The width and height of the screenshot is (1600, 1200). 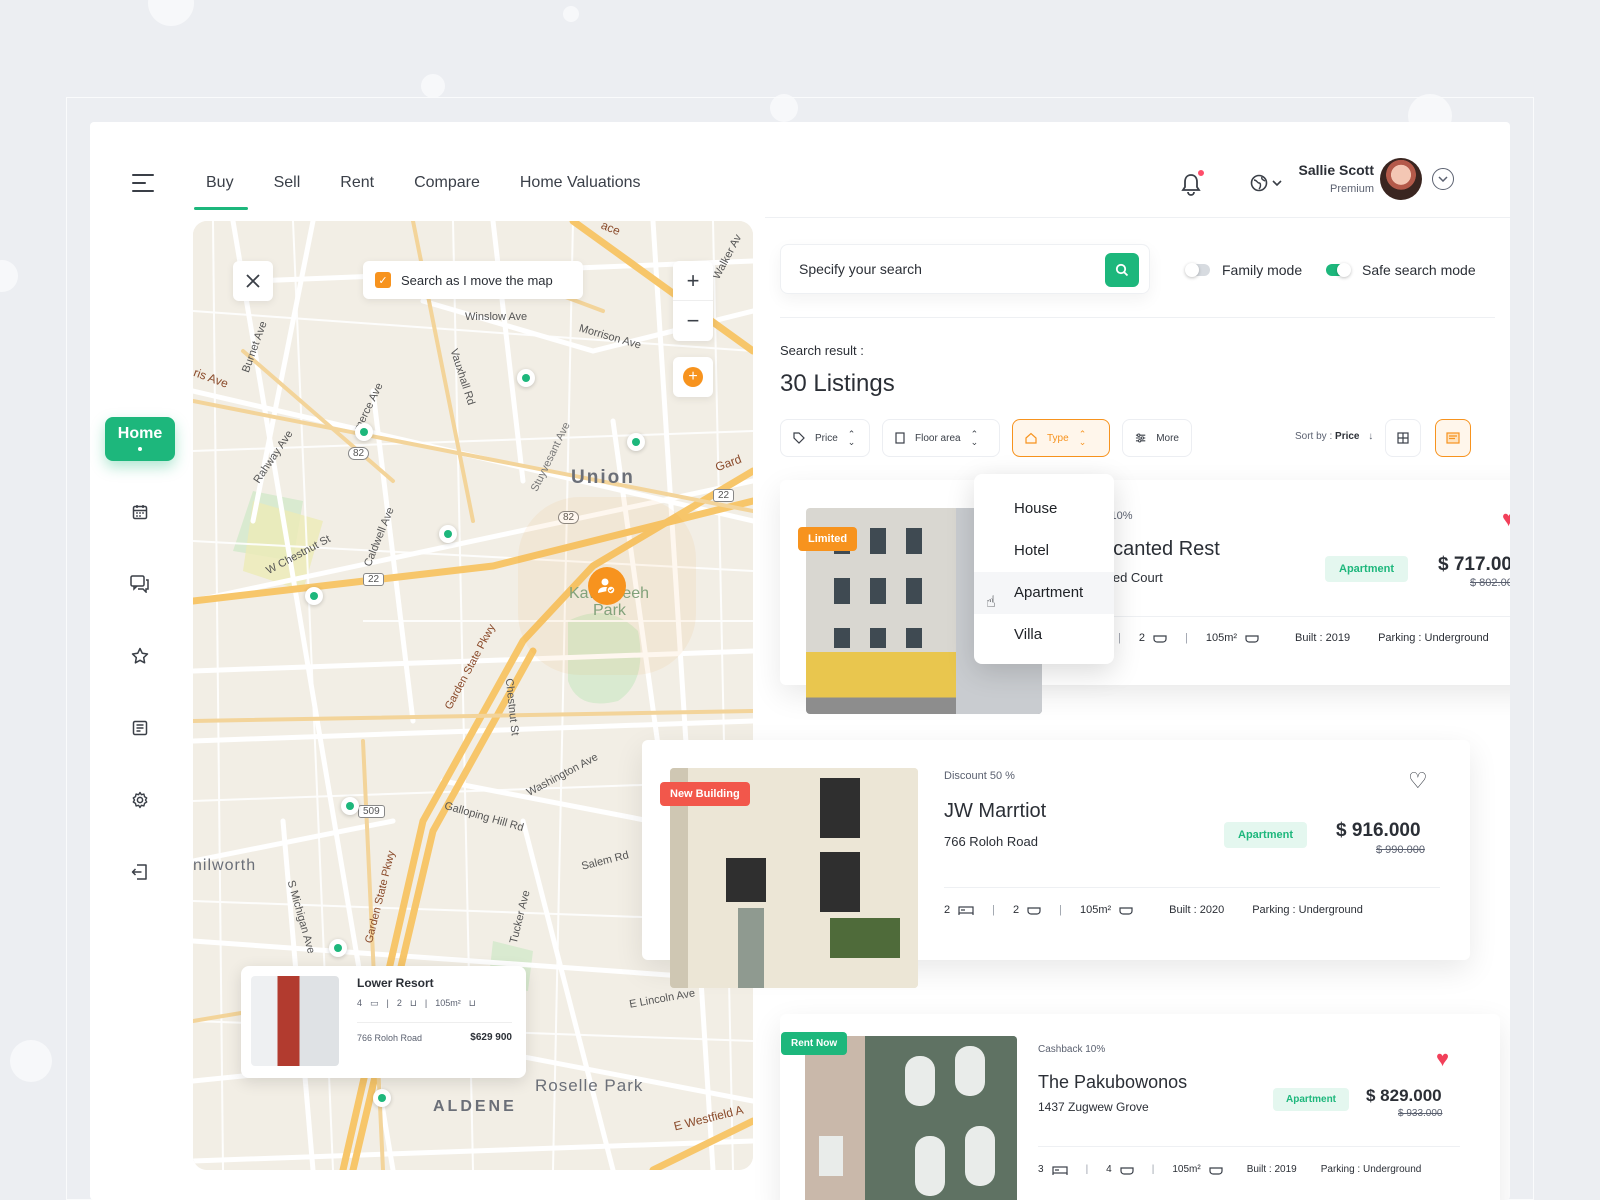 What do you see at coordinates (140, 800) in the screenshot?
I see `gear-icon` at bounding box center [140, 800].